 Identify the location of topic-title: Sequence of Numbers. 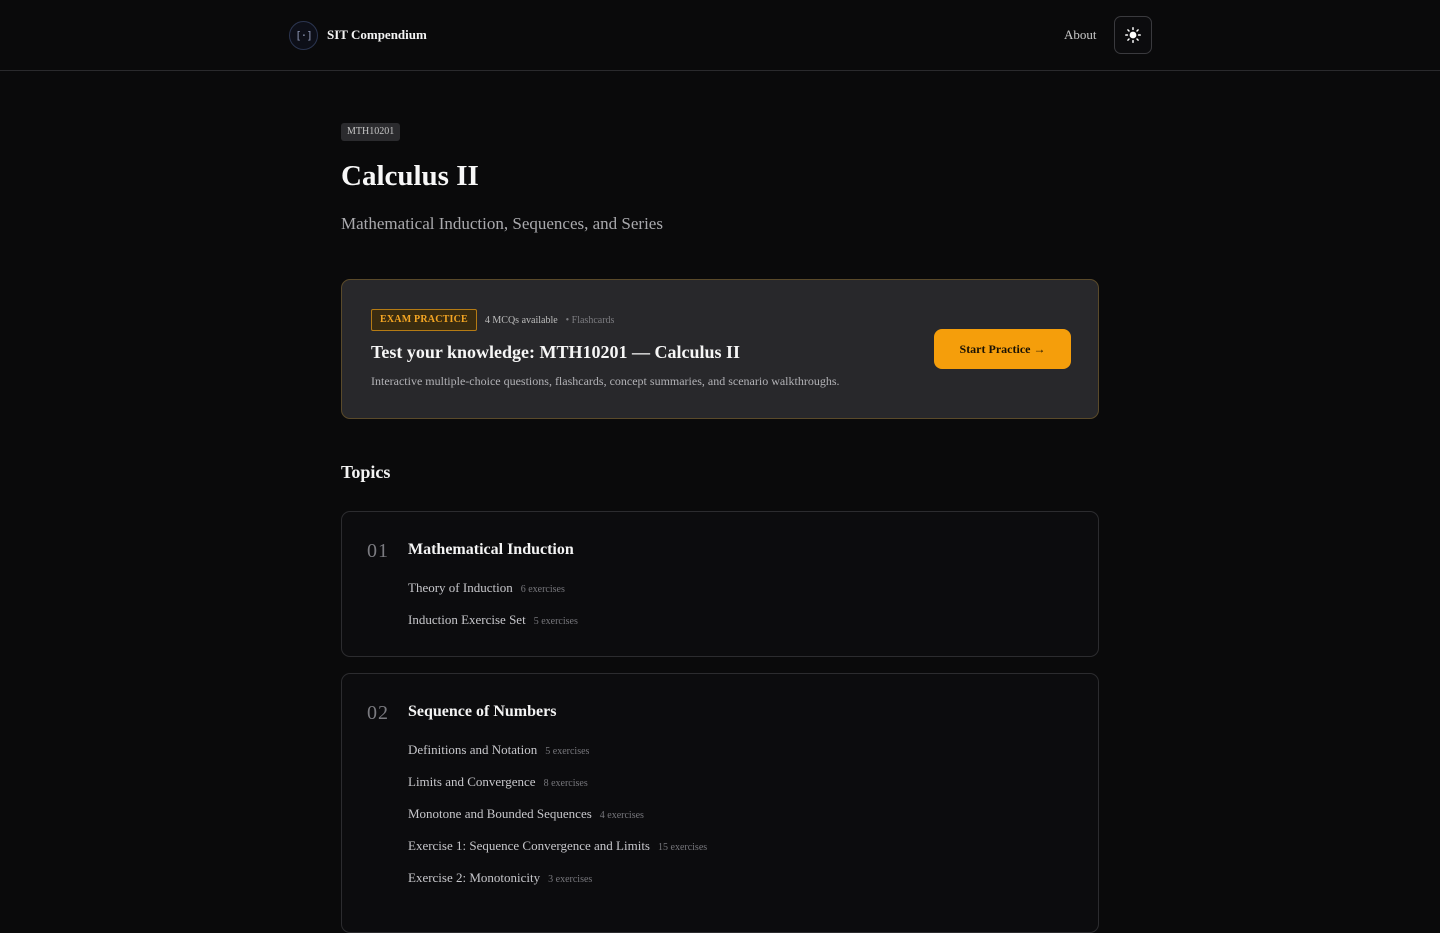
(482, 711).